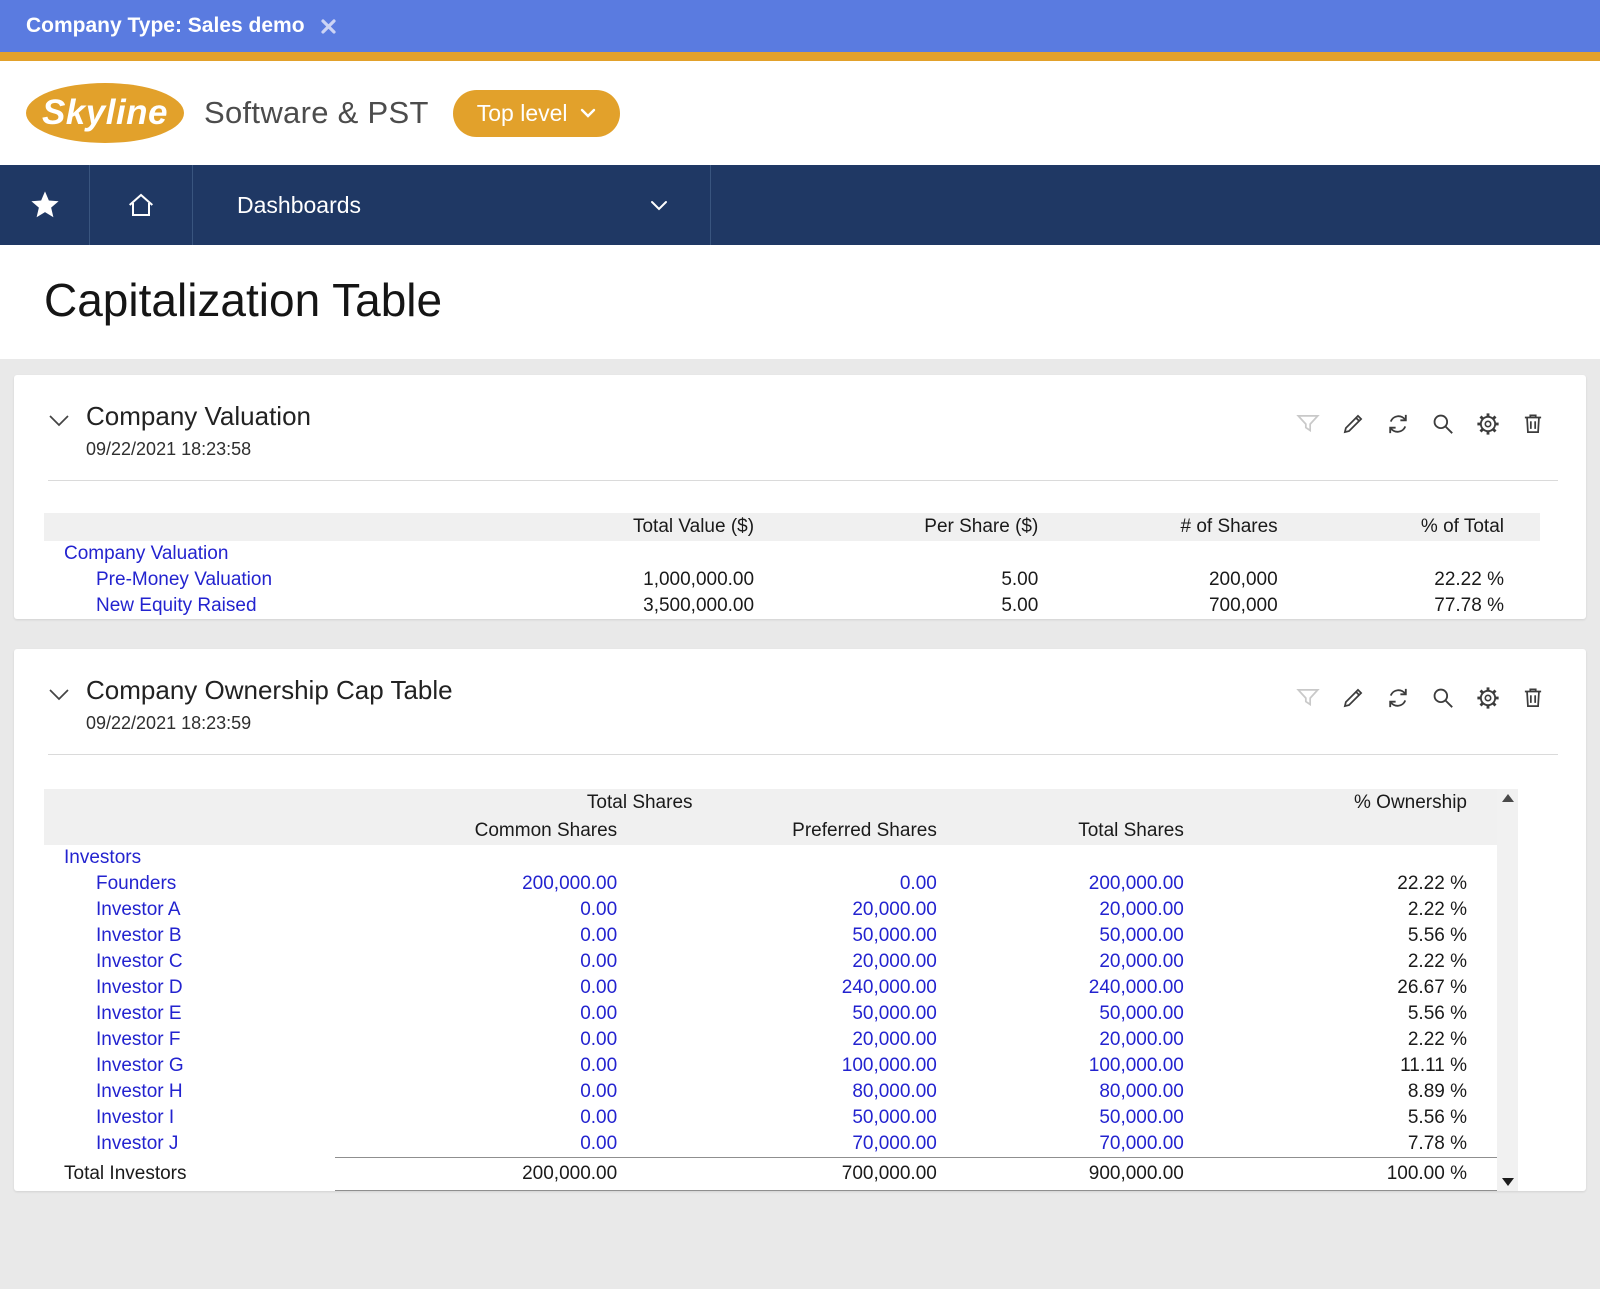 This screenshot has width=1600, height=1290. I want to click on cell-ownership: 8.89 %, so click(1437, 1091).